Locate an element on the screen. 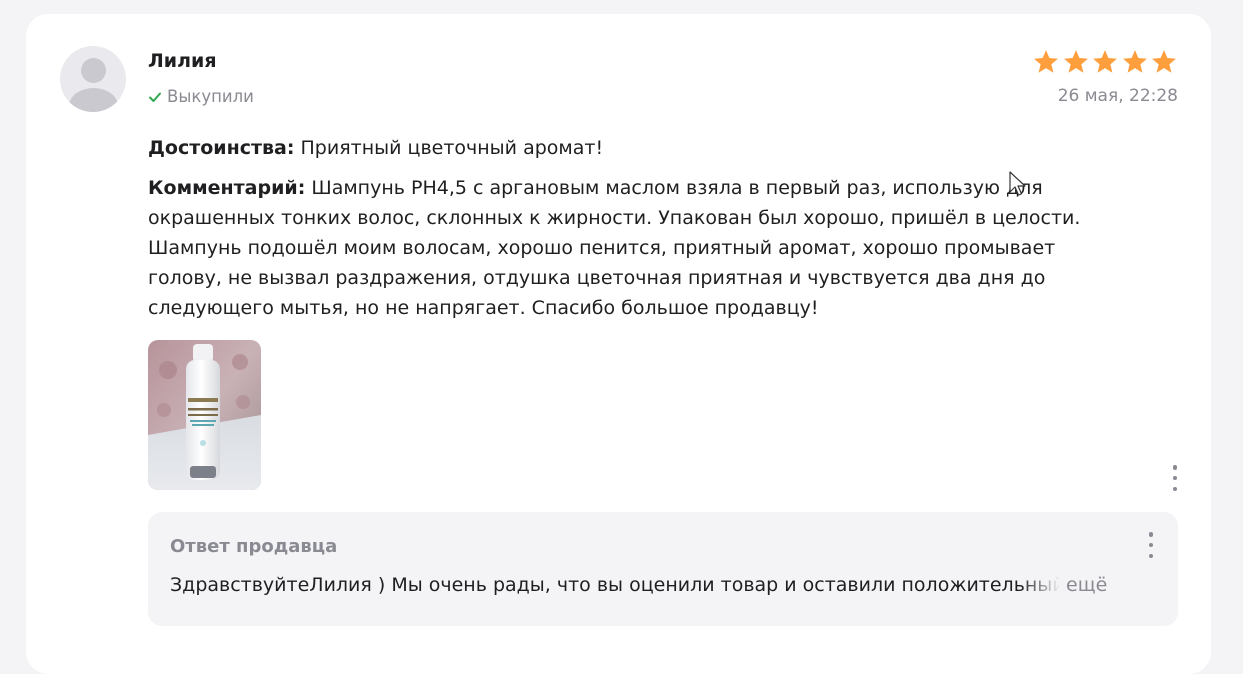 The image size is (1243, 674). pros-label: Достоинства: is located at coordinates (221, 148).